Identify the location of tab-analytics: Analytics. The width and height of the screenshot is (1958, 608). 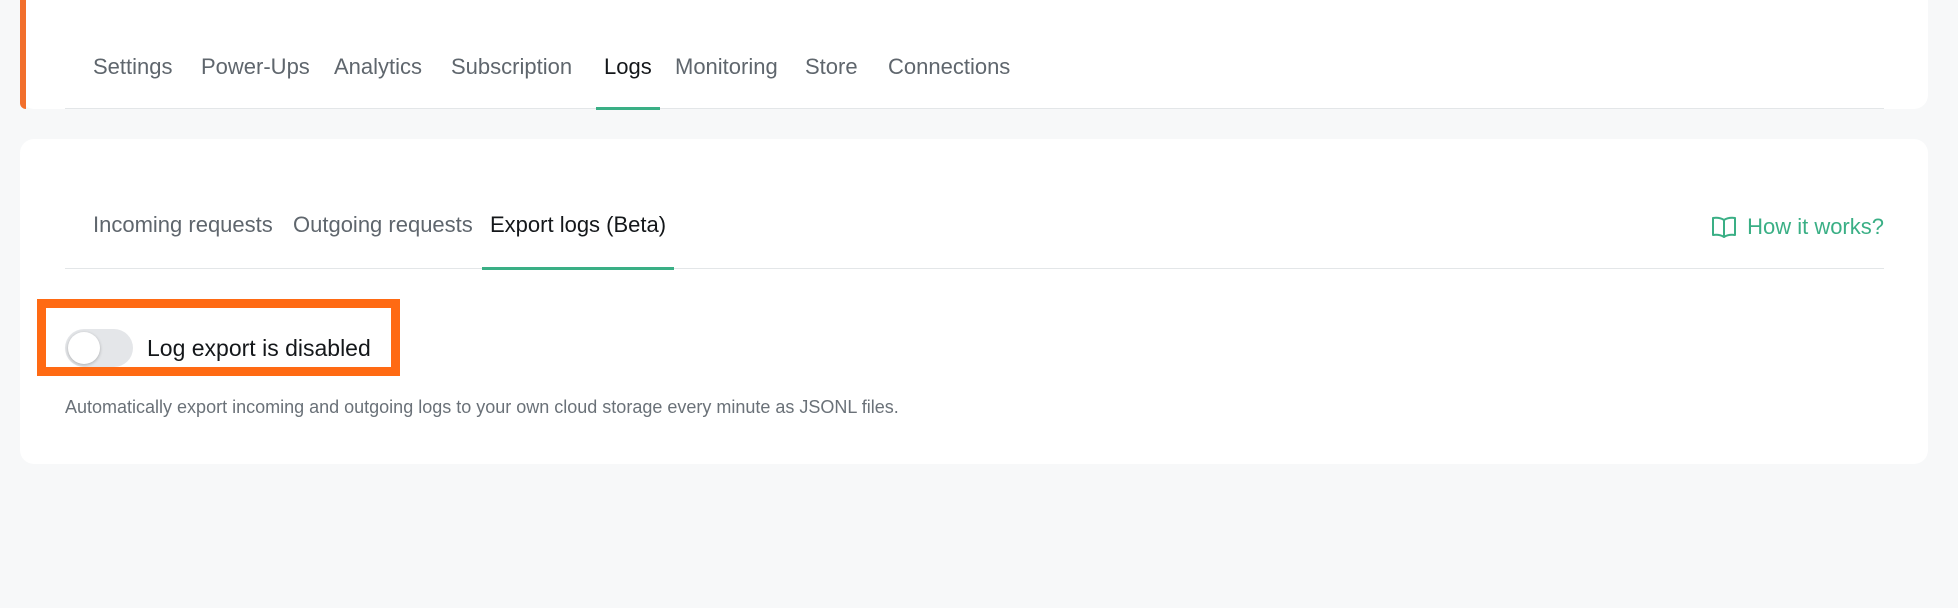
(378, 54).